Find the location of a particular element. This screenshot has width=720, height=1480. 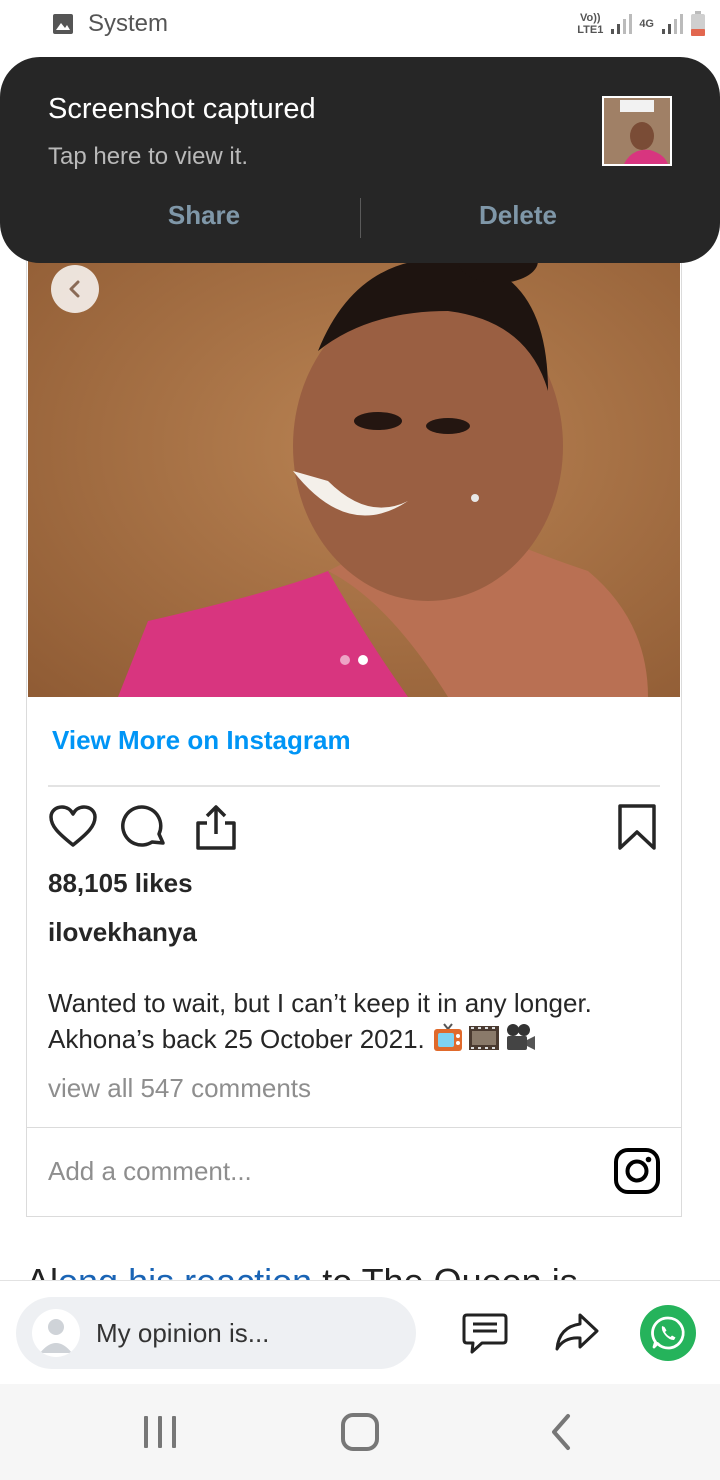

whatsapp-icon is located at coordinates (668, 1333).